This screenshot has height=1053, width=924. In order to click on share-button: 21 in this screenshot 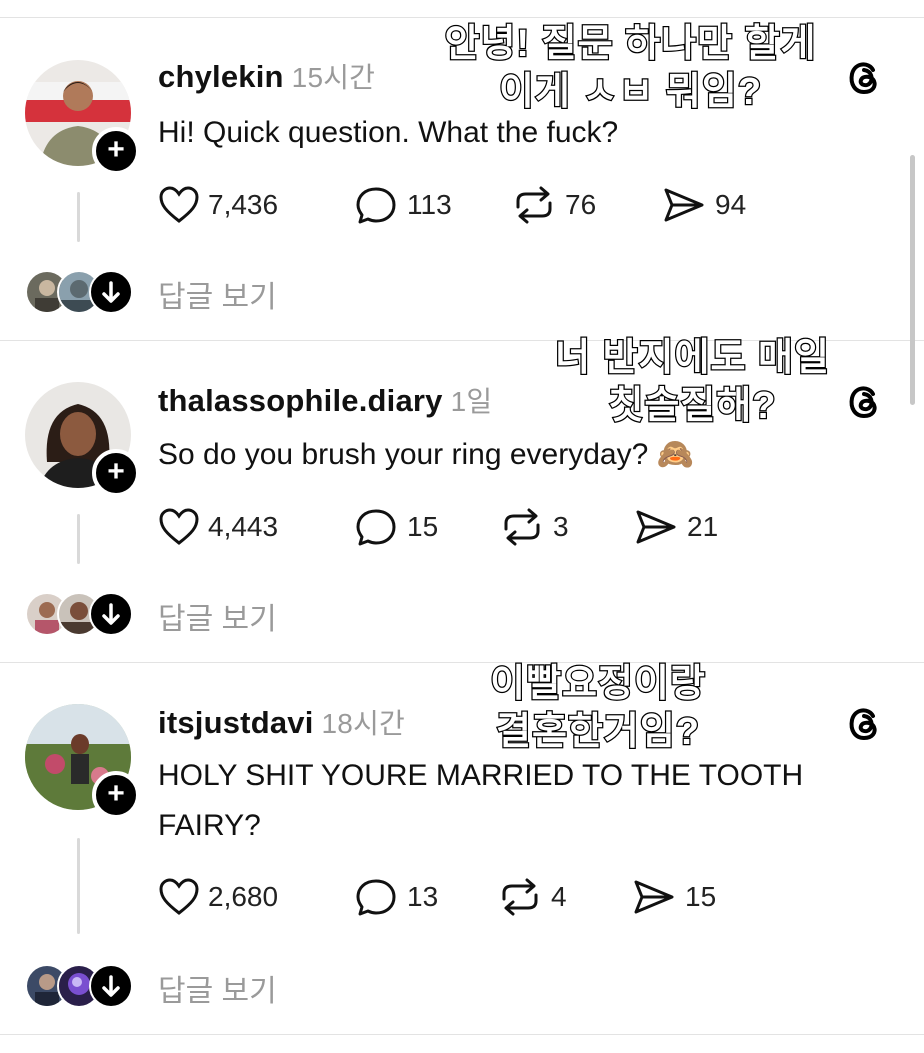, I will do `click(675, 527)`.